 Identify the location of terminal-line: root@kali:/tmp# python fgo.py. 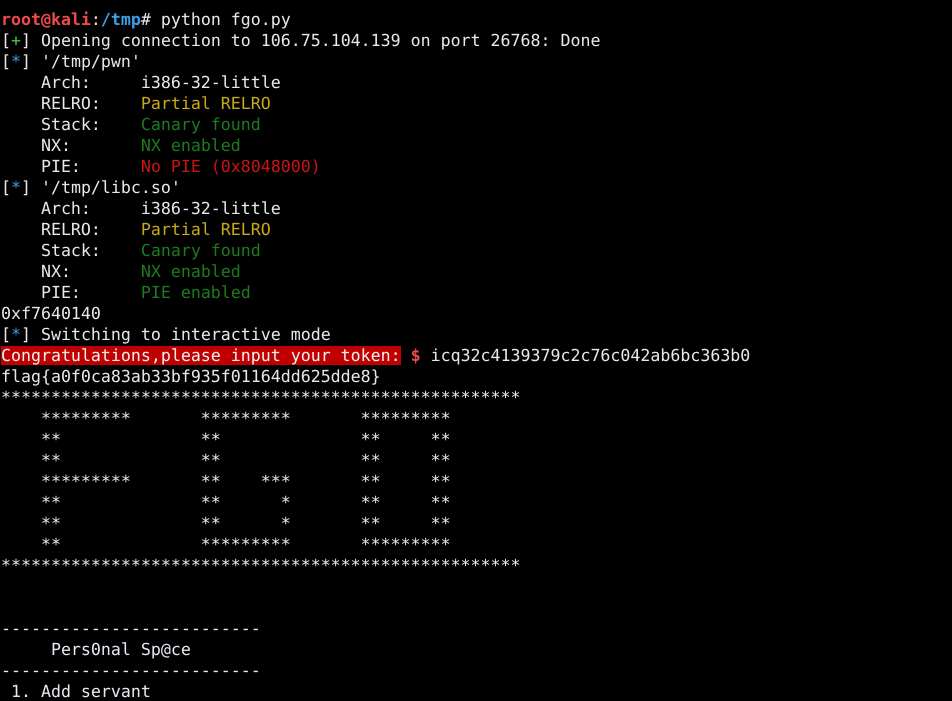
(146, 19).